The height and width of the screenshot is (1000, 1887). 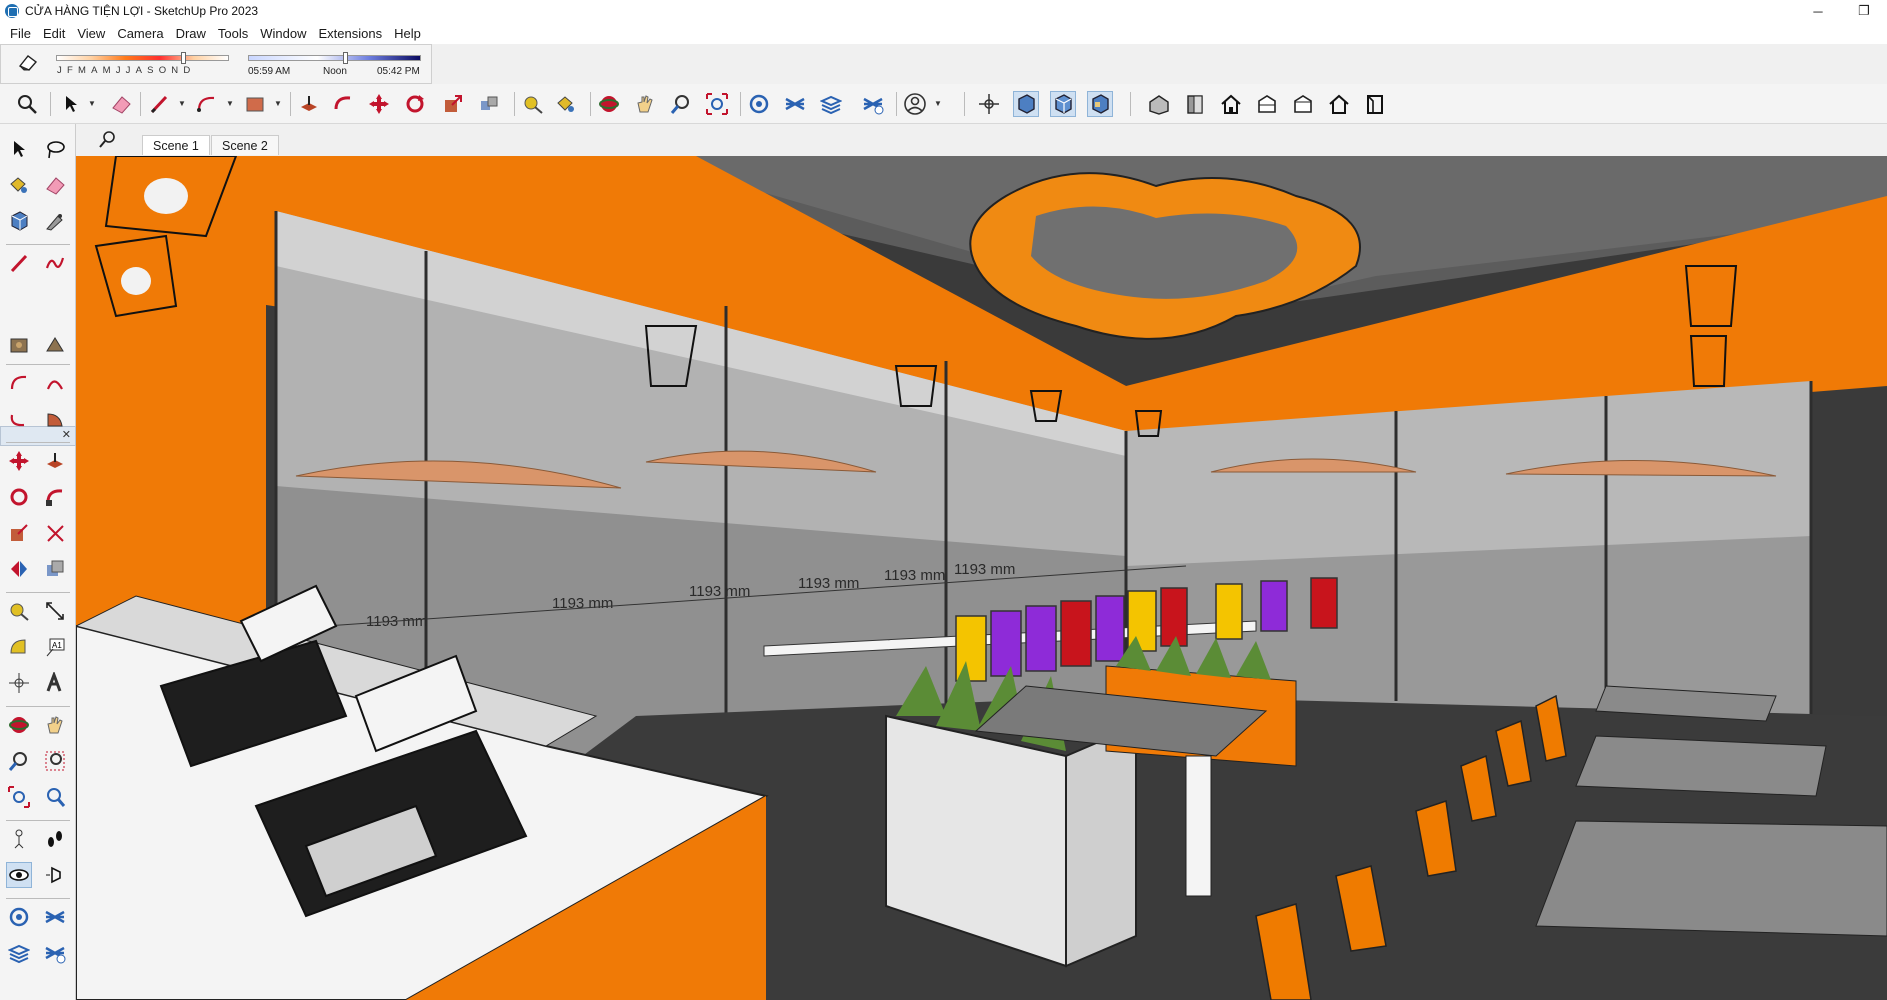 I want to click on scene-tab-1: Scene 1, so click(x=176, y=145).